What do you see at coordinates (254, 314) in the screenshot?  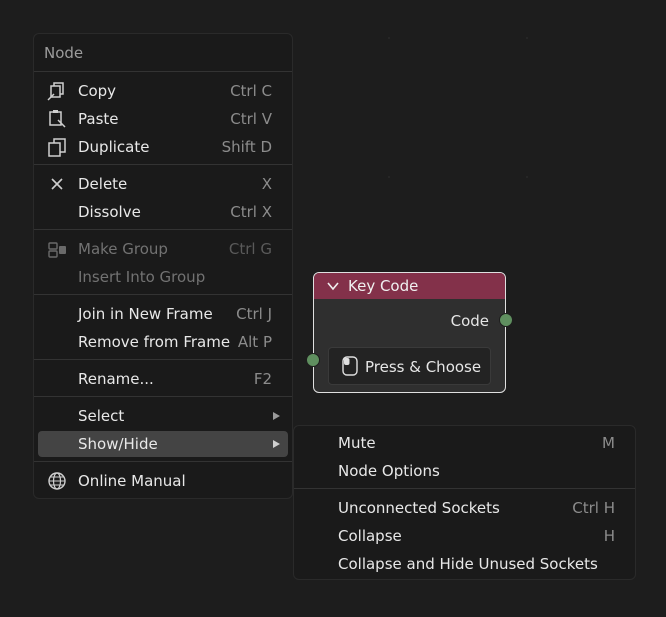 I see `menu-item-shortcut: Ctrl J` at bounding box center [254, 314].